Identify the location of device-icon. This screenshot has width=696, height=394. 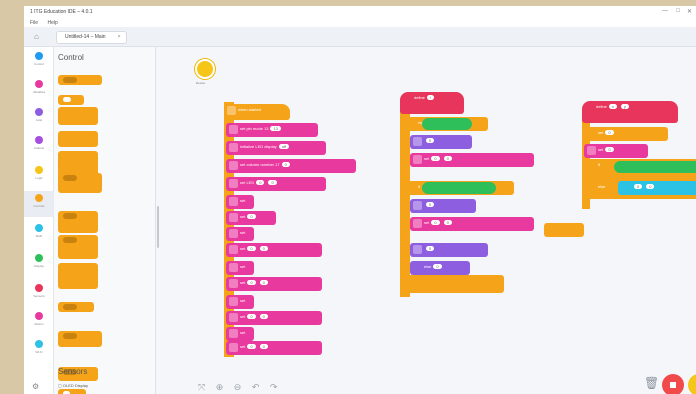
(205, 69).